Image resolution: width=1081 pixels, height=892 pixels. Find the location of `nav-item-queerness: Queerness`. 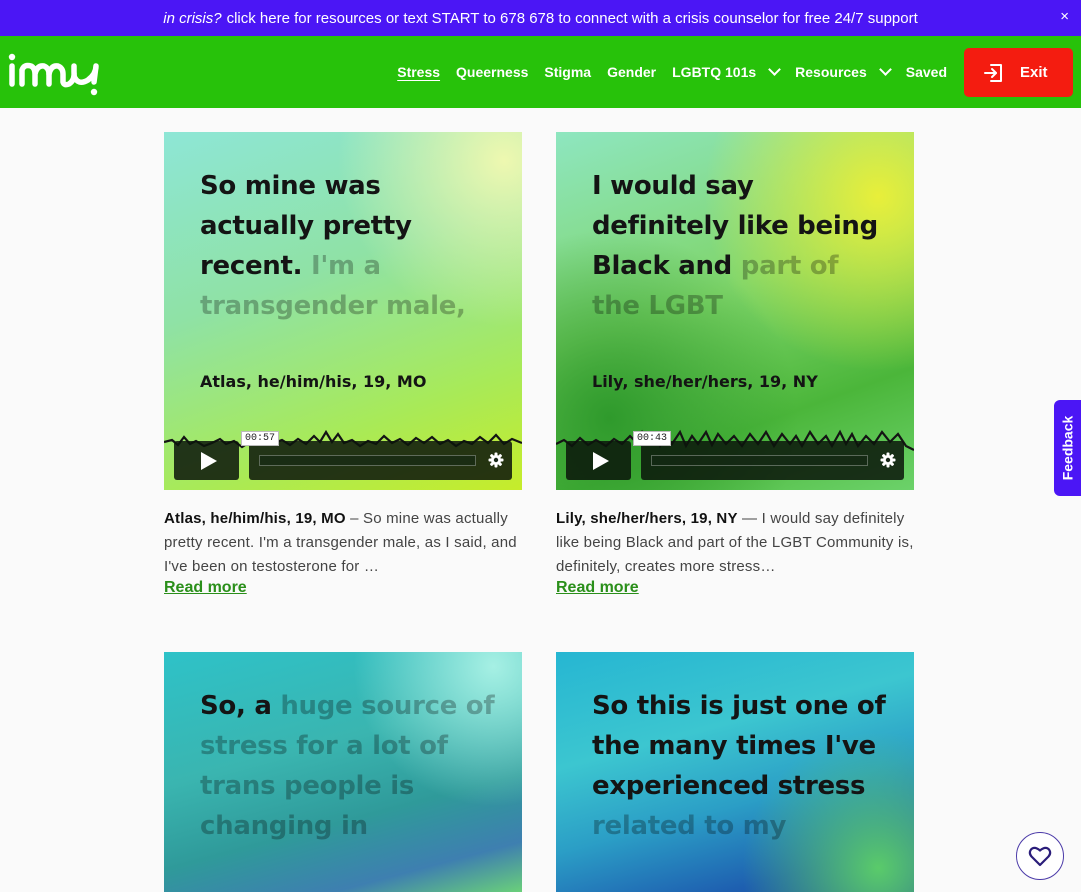

nav-item-queerness: Queerness is located at coordinates (492, 72).